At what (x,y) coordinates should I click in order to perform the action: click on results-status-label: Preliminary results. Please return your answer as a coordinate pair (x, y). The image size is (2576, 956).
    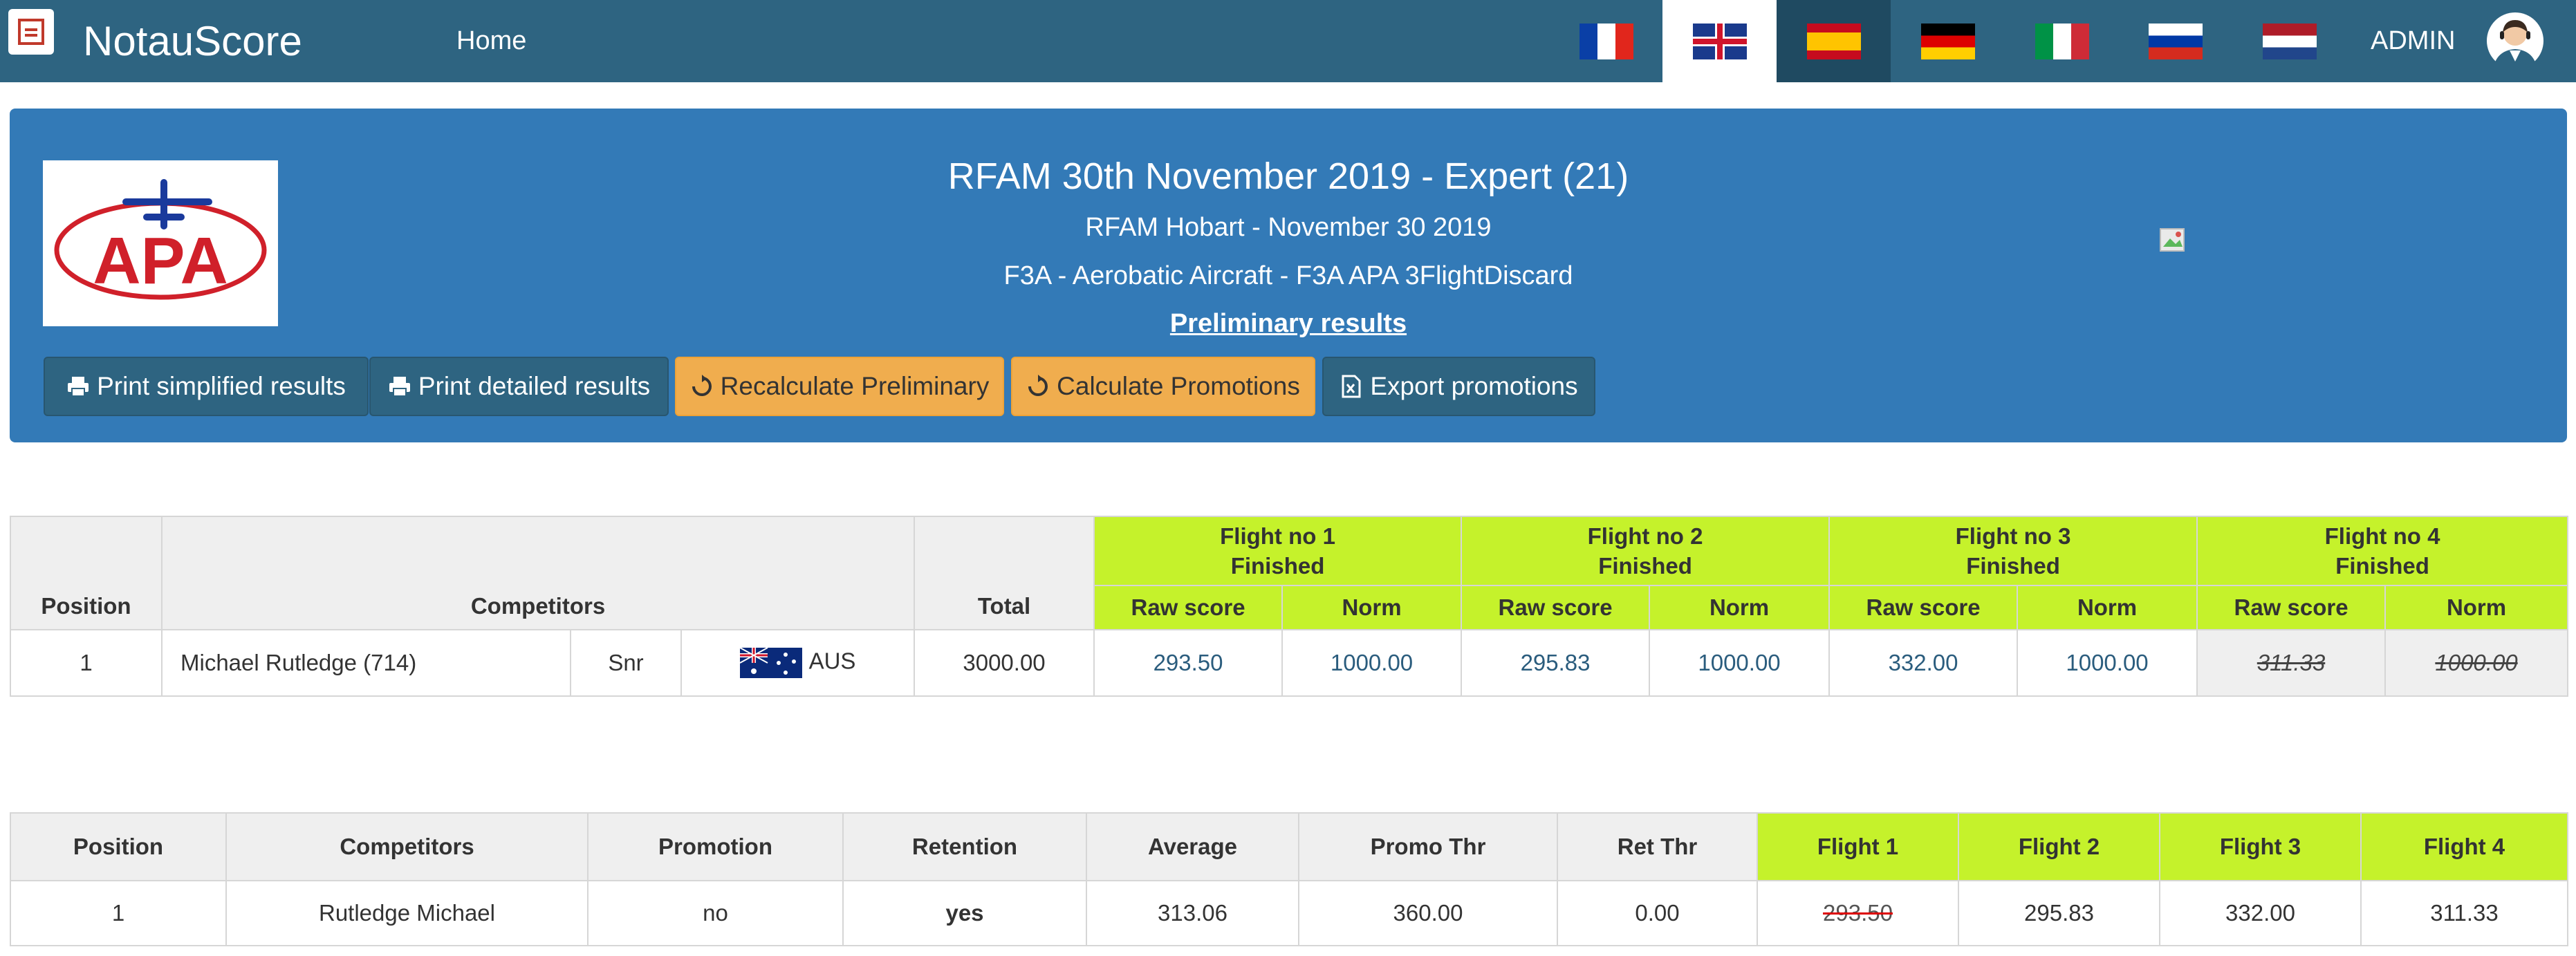
    Looking at the image, I should click on (1289, 323).